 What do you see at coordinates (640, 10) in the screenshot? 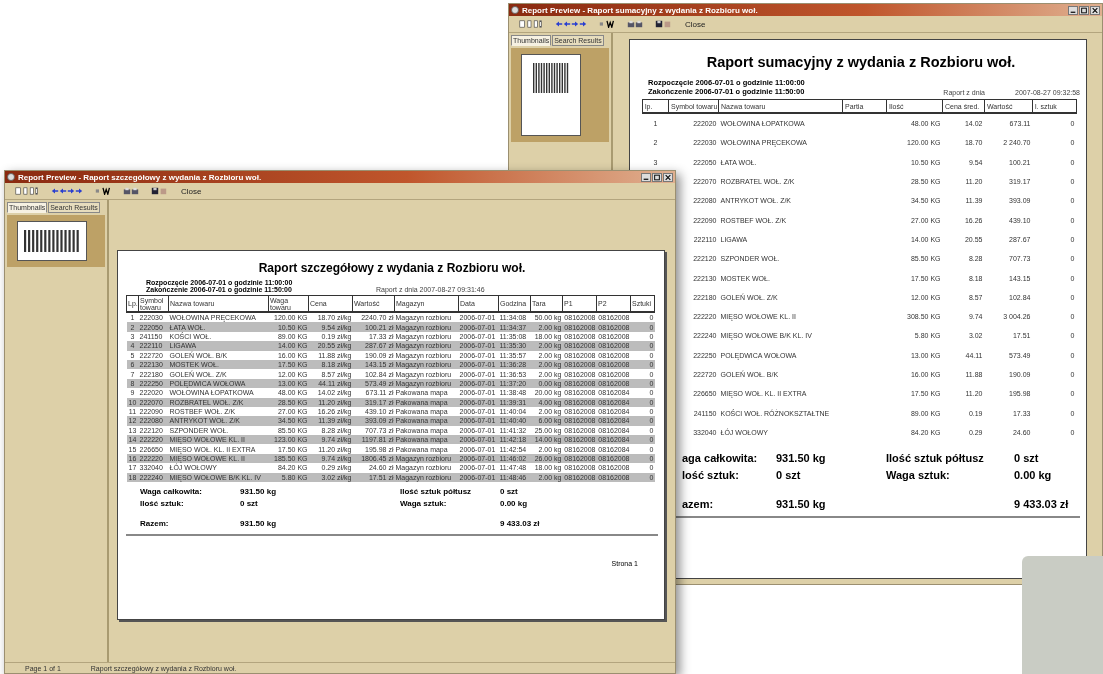
I see `window-title: Report Preview - Raport sumacyjny z wydania z Rozbioru woł.` at bounding box center [640, 10].